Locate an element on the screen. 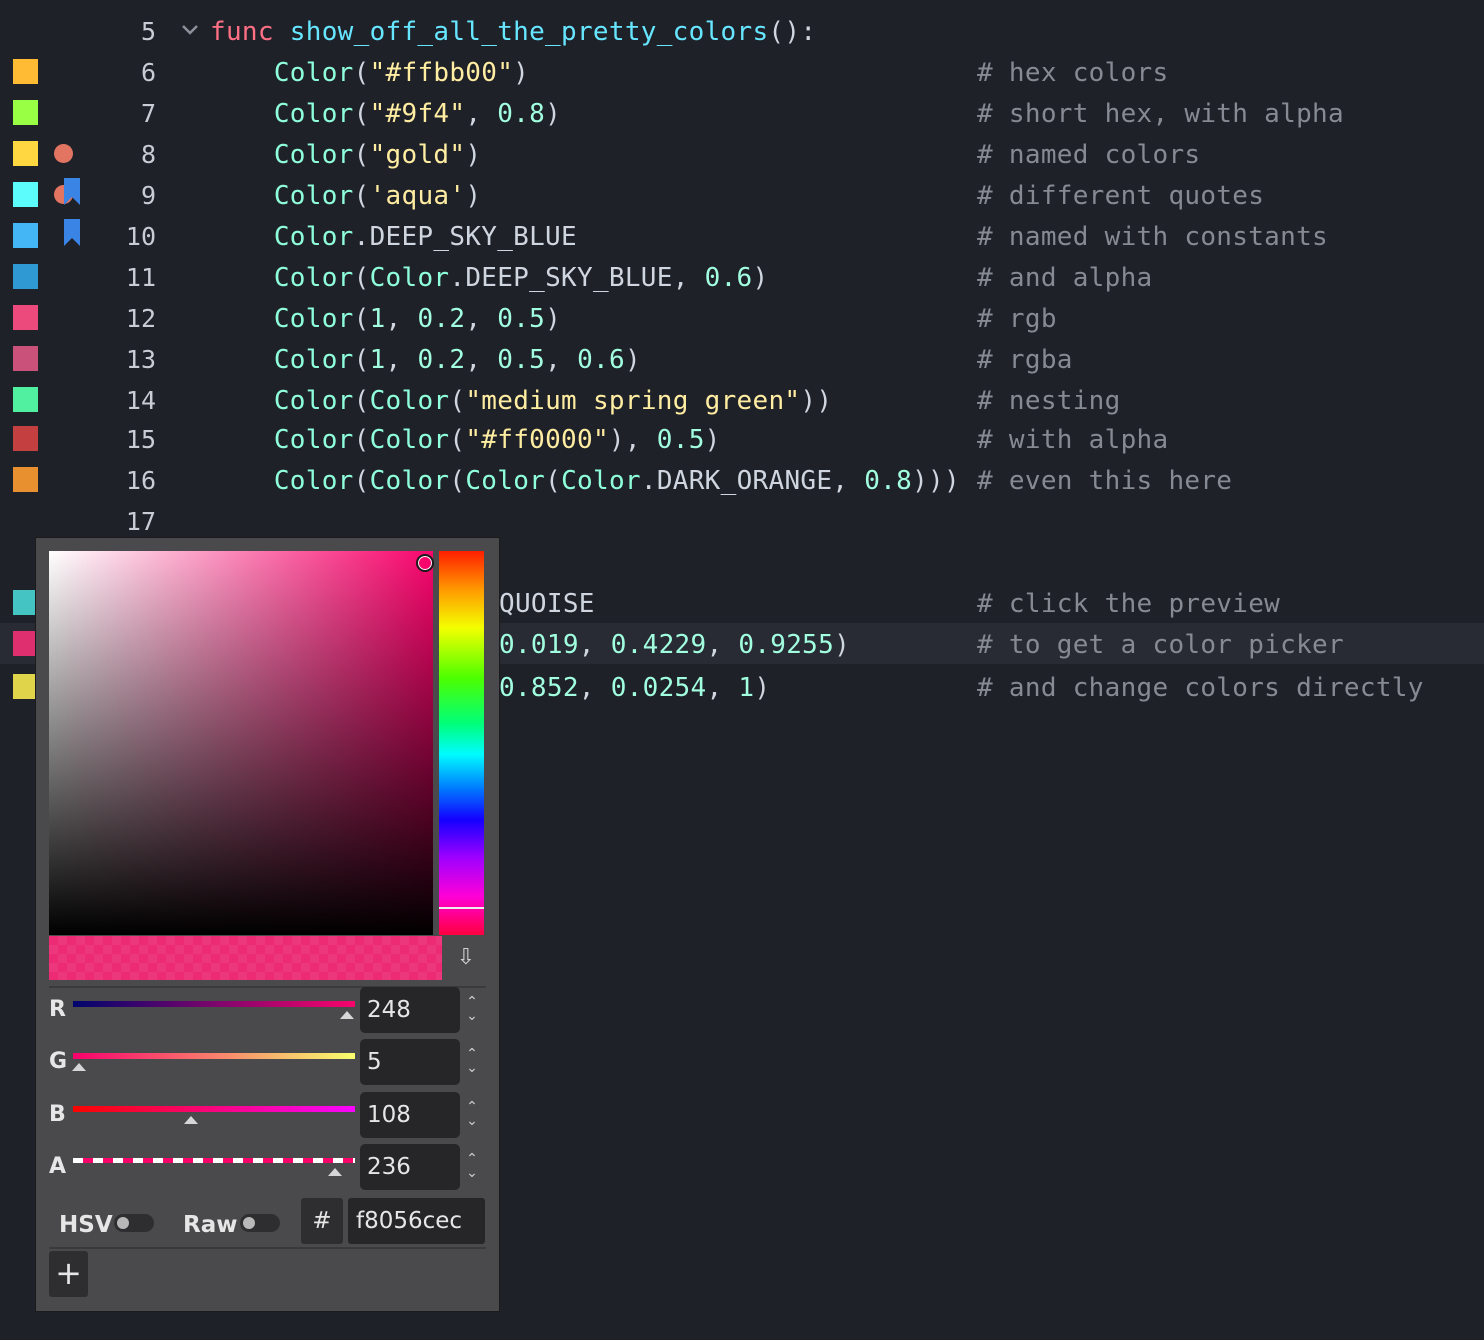  code-comment: # nesting is located at coordinates (1049, 401).